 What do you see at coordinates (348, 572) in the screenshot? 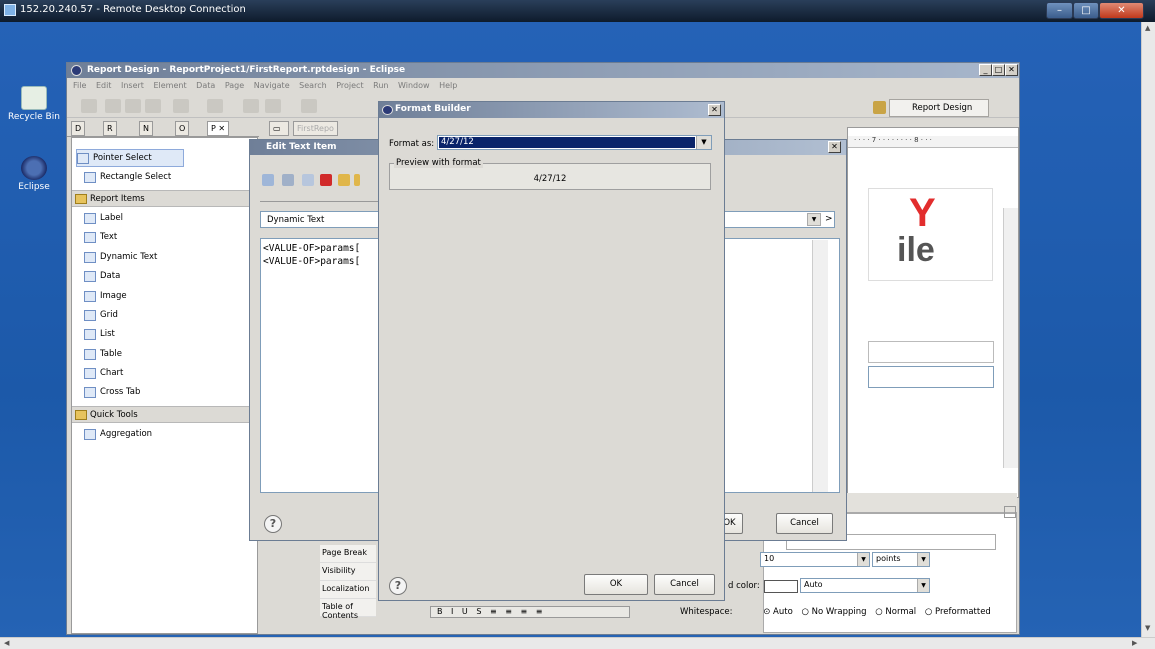
I see `property-visibility: Visibility` at bounding box center [348, 572].